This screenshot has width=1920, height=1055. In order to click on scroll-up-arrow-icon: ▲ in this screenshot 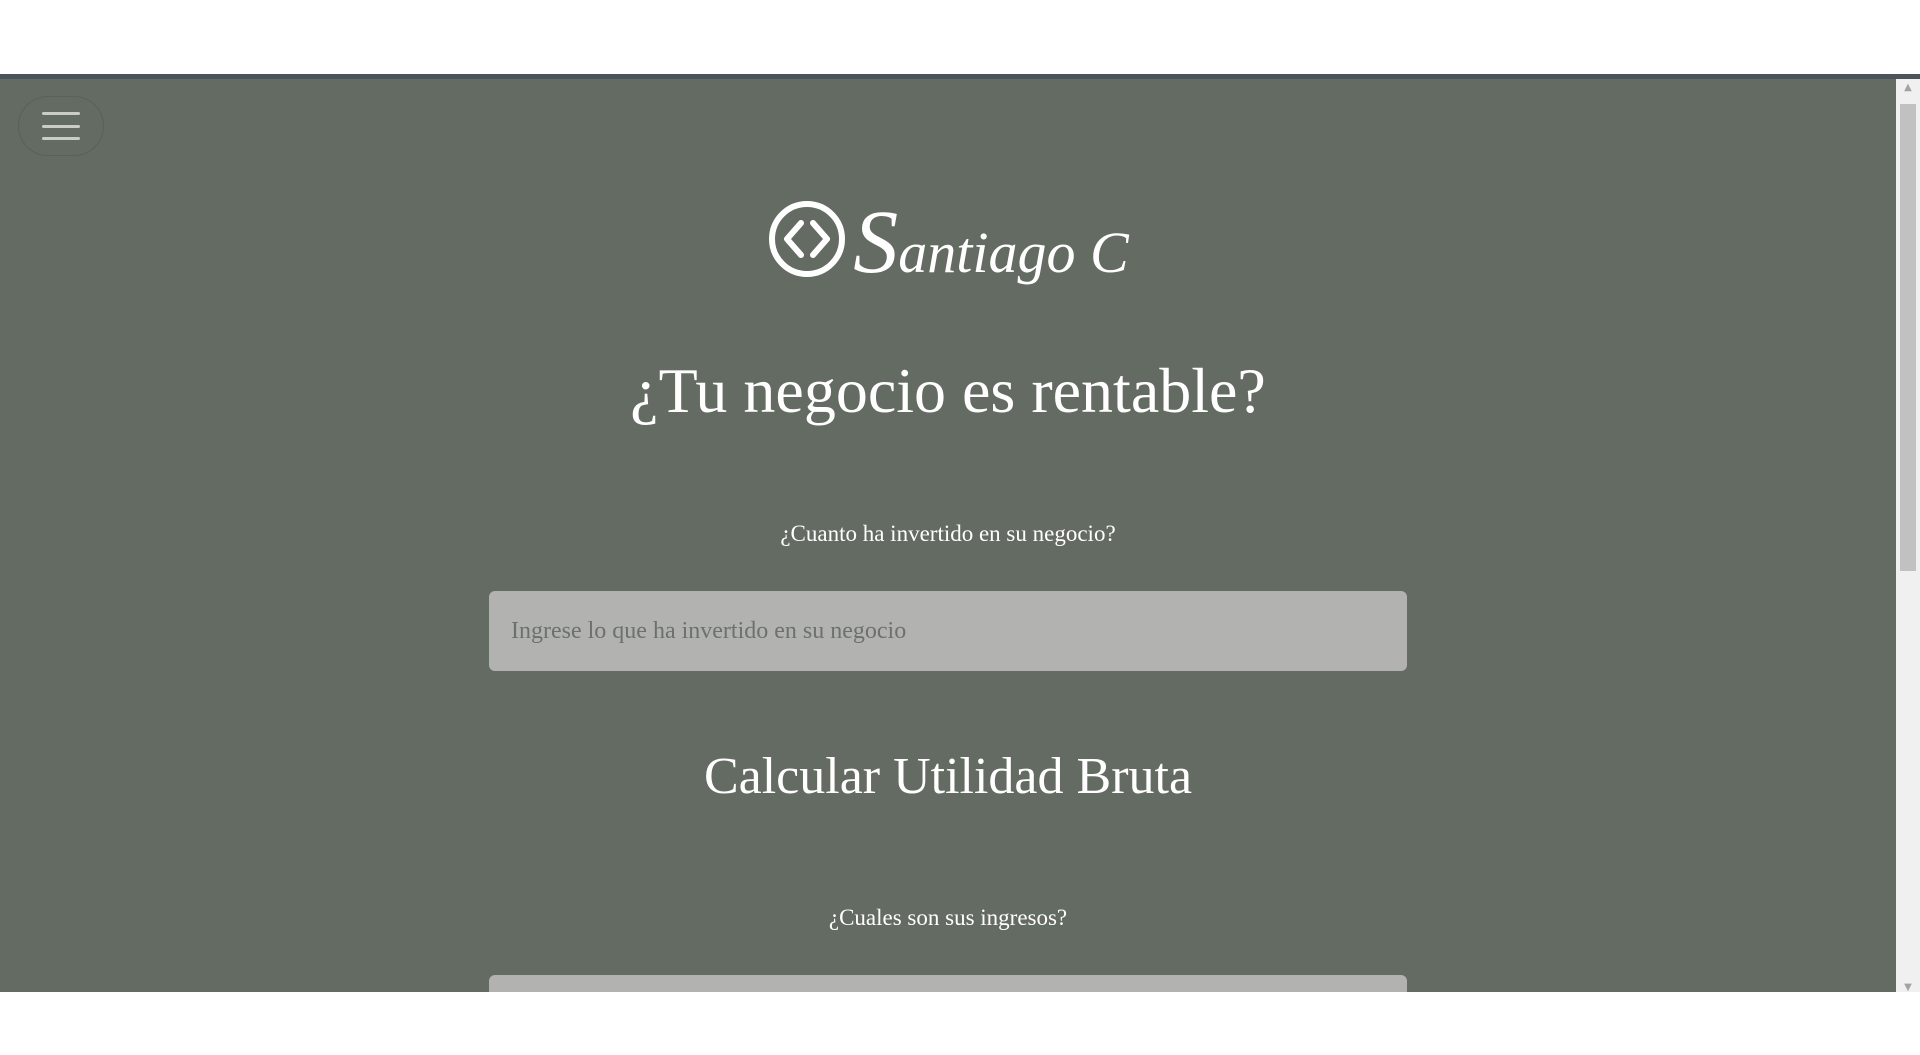, I will do `click(1908, 88)`.